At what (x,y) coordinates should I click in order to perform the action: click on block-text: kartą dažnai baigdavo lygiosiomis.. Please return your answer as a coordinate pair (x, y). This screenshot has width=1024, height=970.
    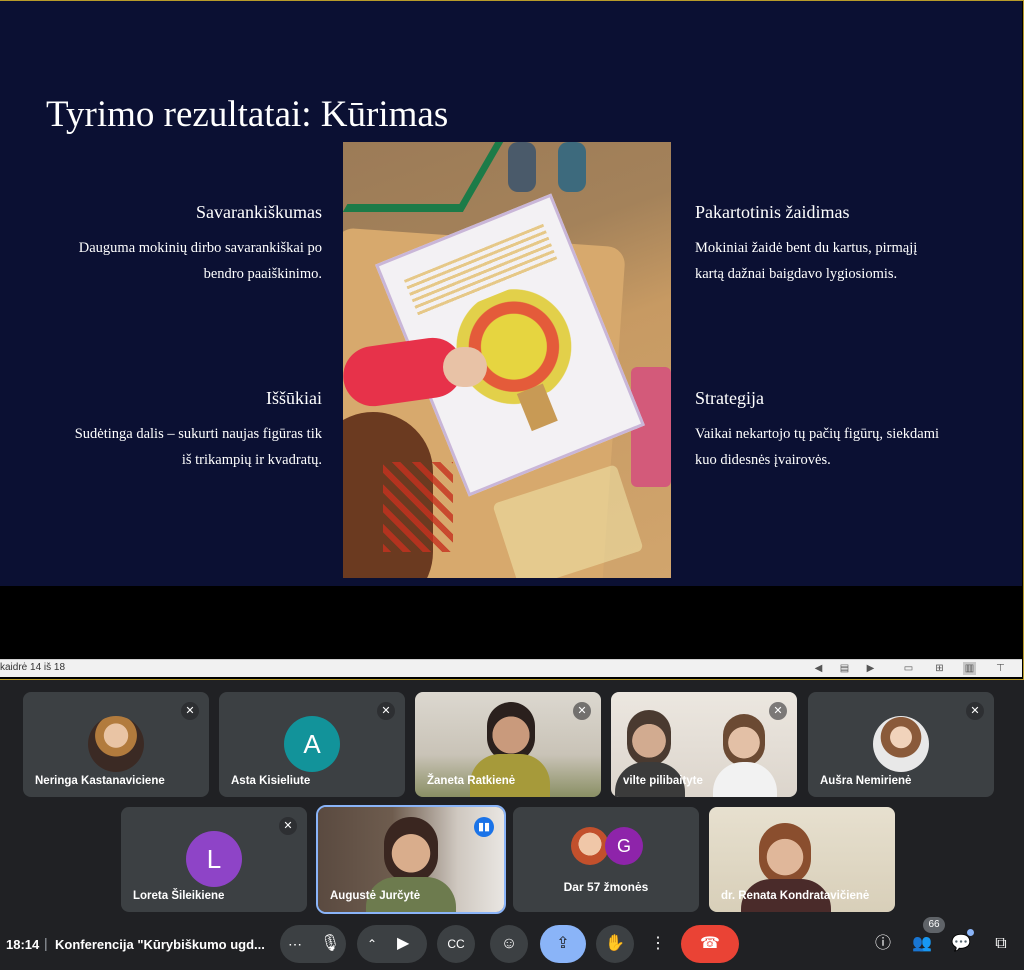
    Looking at the image, I should click on (796, 274).